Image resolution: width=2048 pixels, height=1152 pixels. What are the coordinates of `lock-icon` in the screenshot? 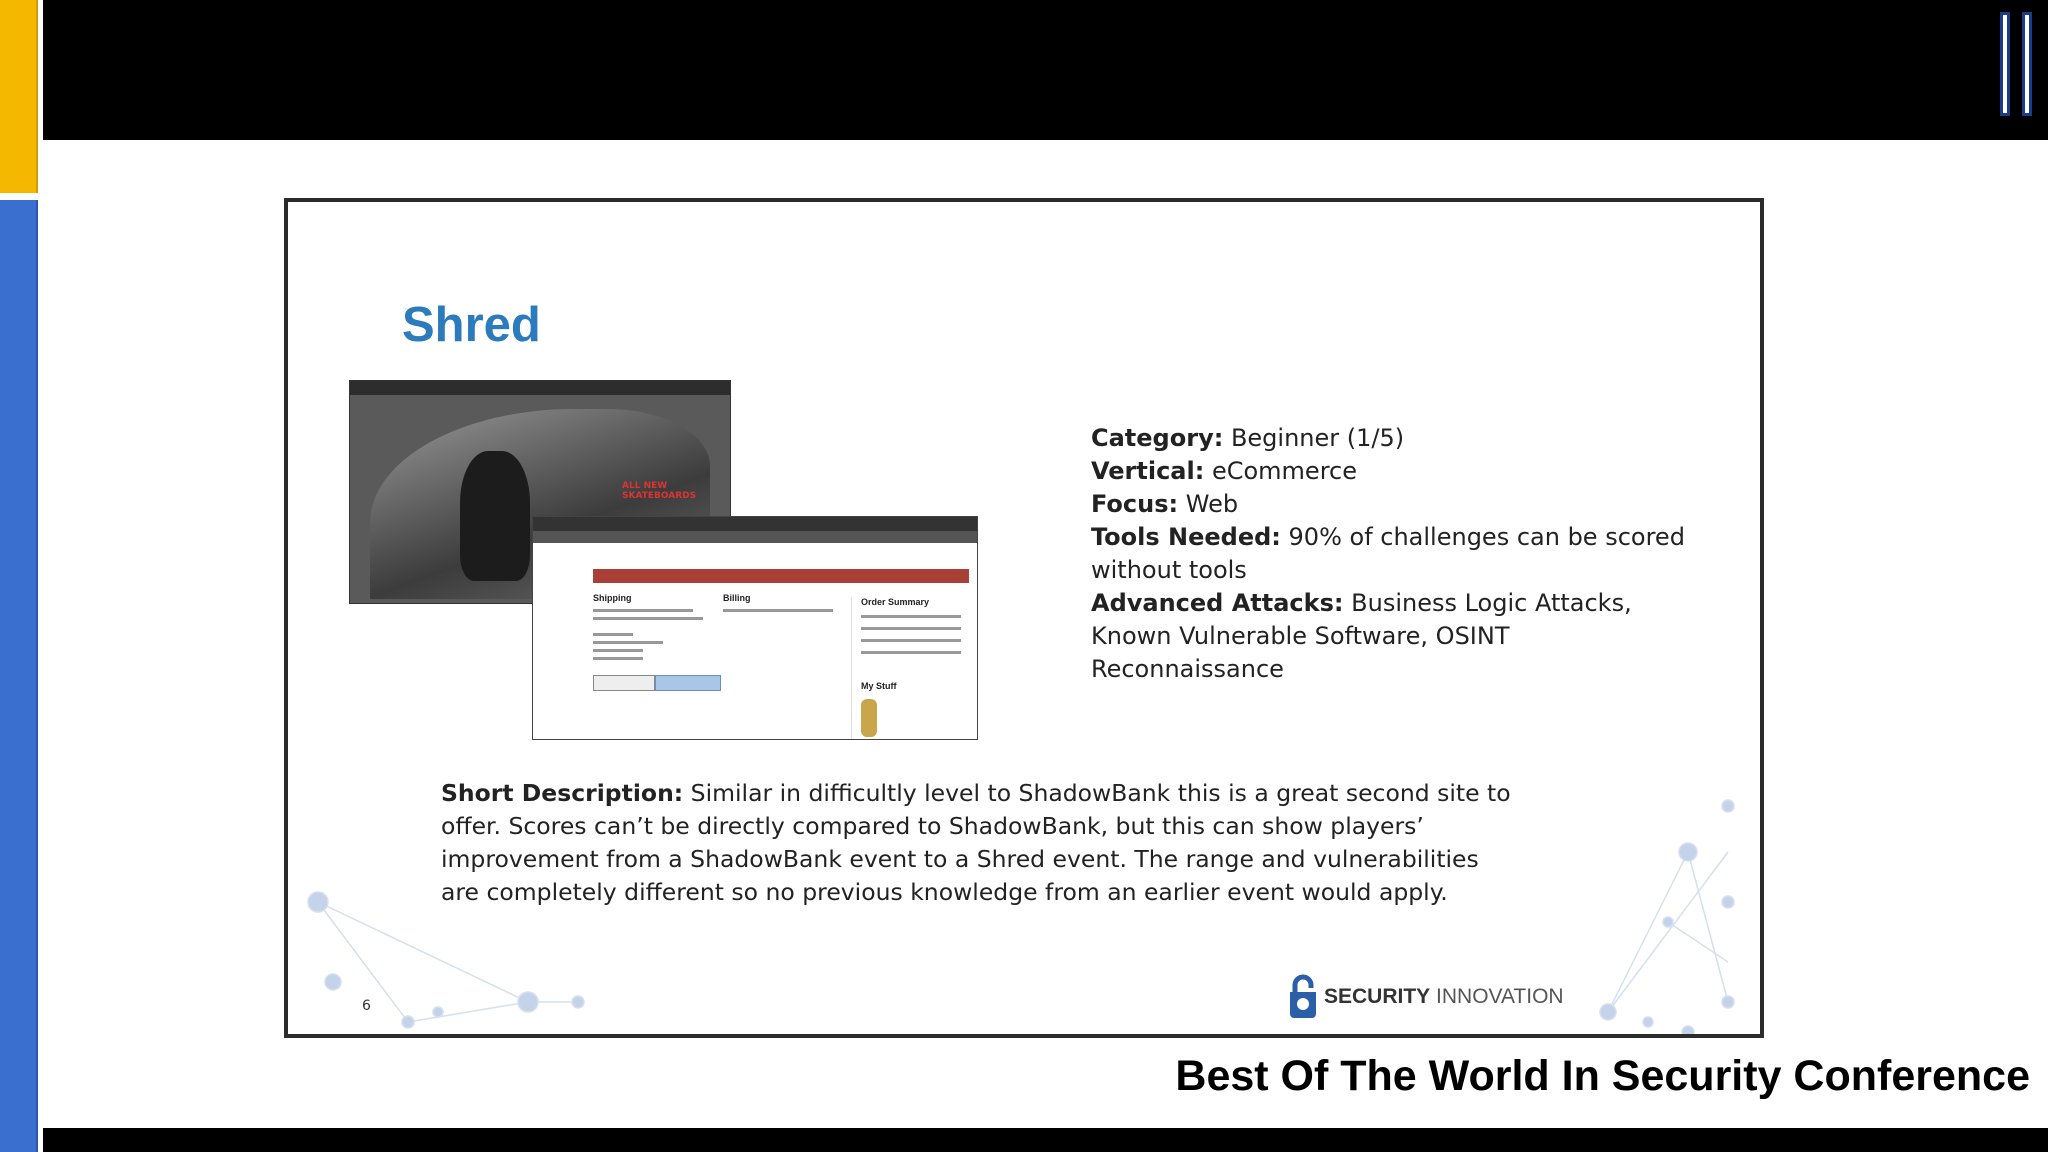 It's located at (1303, 996).